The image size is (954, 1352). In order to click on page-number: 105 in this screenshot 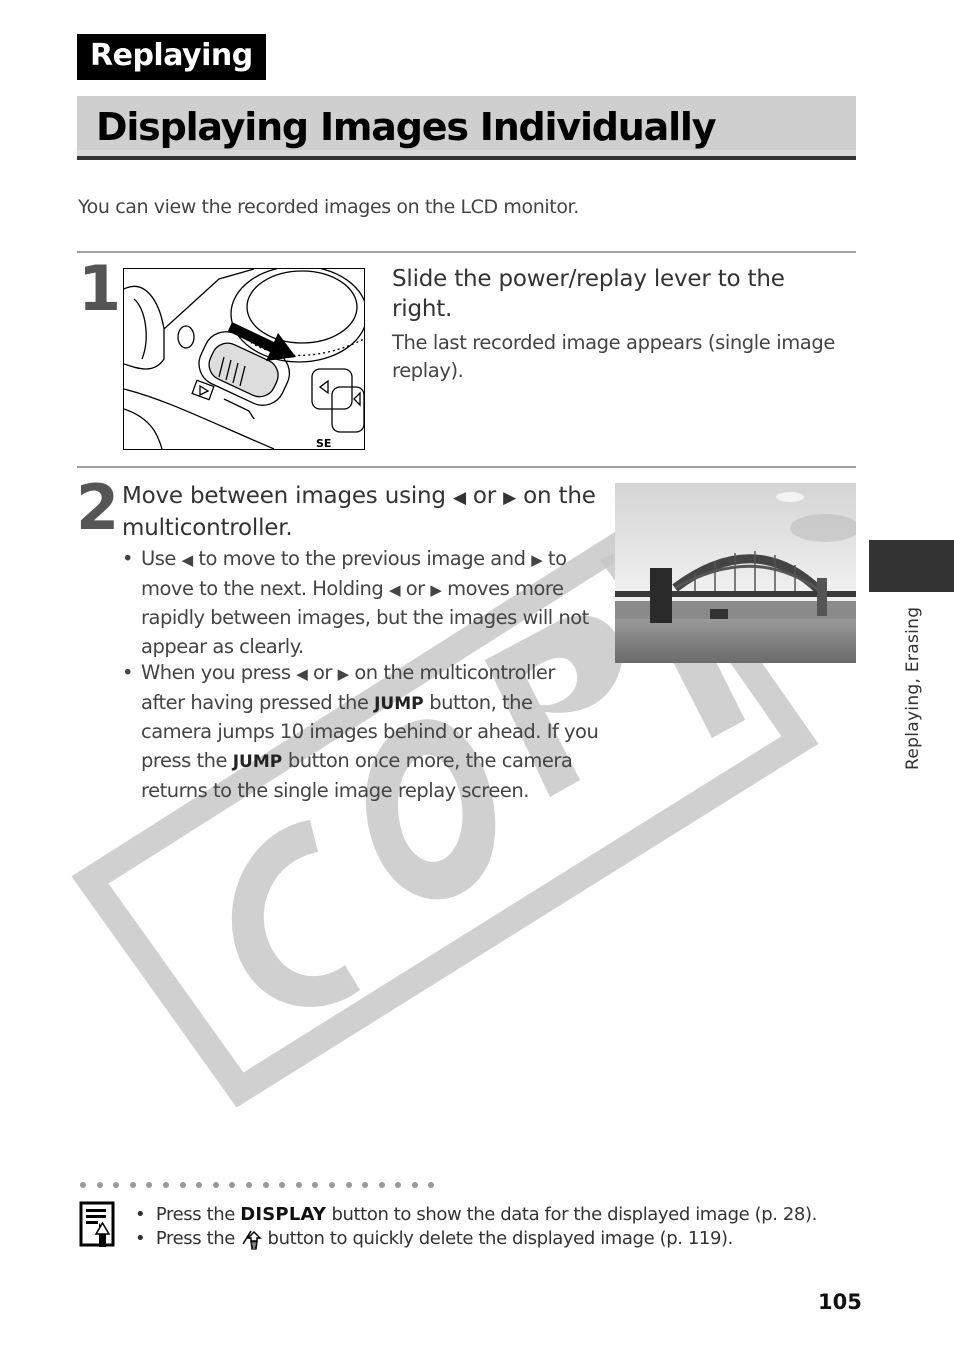, I will do `click(840, 1302)`.